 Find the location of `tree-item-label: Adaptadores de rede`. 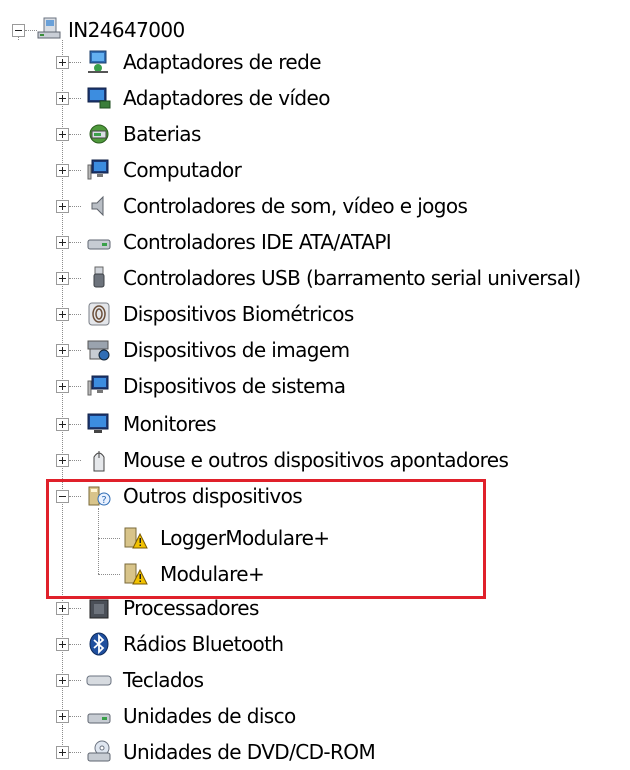

tree-item-label: Adaptadores de rede is located at coordinates (222, 62).